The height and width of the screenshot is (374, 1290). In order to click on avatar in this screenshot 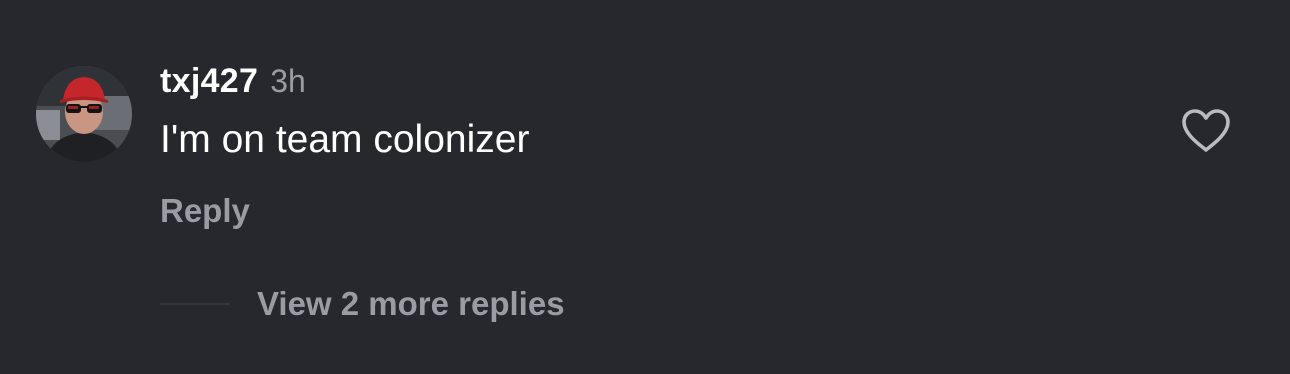, I will do `click(84, 114)`.